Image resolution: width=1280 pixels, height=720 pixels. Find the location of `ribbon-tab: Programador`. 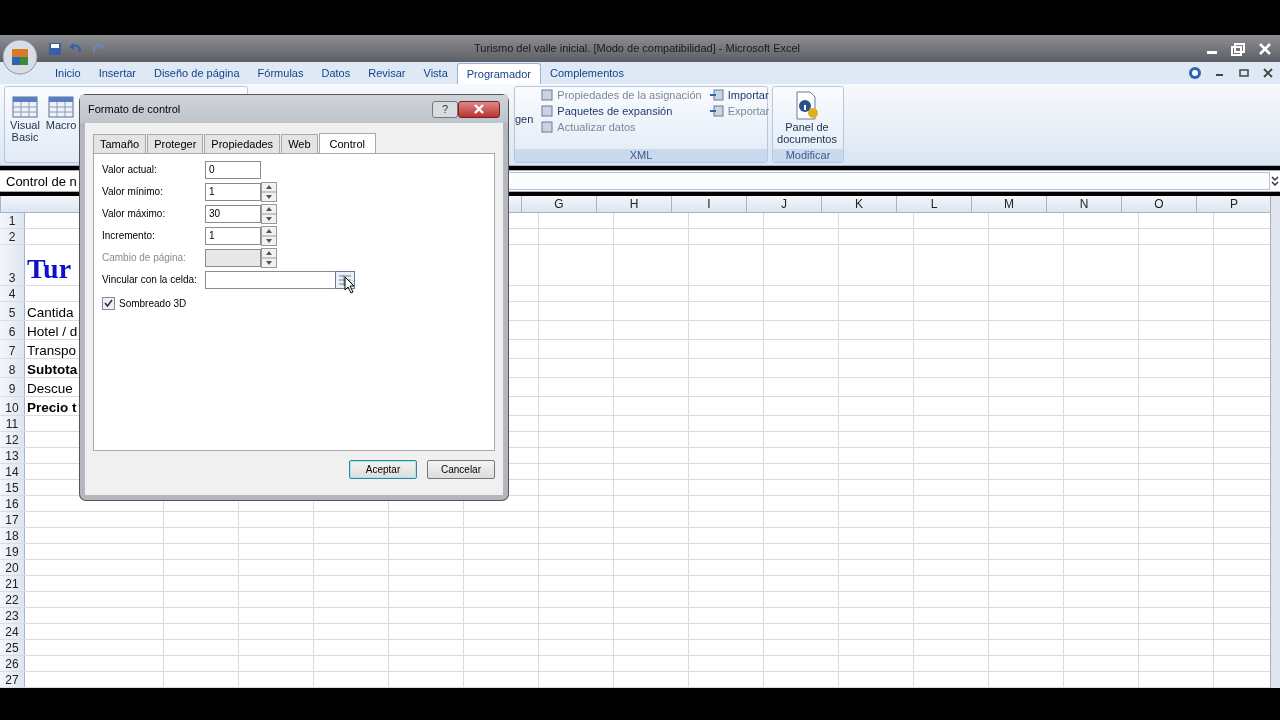

ribbon-tab: Programador is located at coordinates (498, 73).